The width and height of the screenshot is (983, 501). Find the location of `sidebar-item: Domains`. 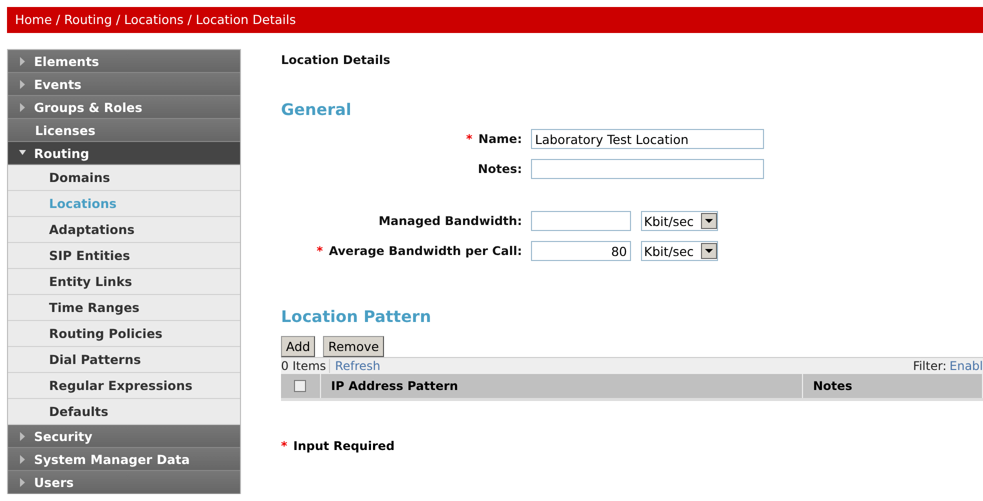

sidebar-item: Domains is located at coordinates (124, 178).